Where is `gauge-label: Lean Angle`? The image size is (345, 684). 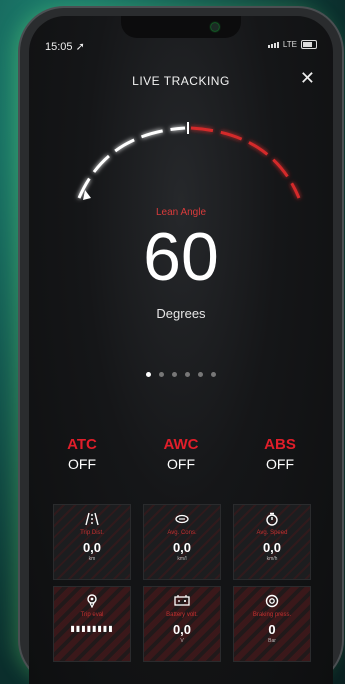 gauge-label: Lean Angle is located at coordinates (181, 212).